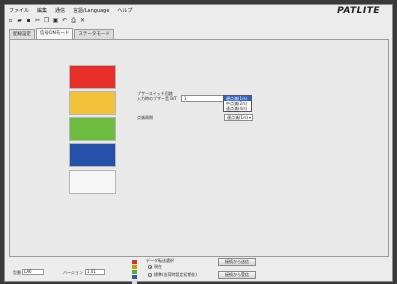 The image size is (397, 284). I want to click on flash-cycle-label: 点滅周期, so click(145, 117).